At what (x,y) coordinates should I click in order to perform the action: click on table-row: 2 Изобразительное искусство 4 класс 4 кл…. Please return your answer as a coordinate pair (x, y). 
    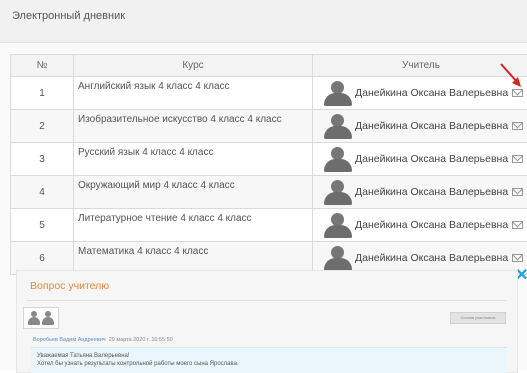
    Looking at the image, I should click on (269, 126).